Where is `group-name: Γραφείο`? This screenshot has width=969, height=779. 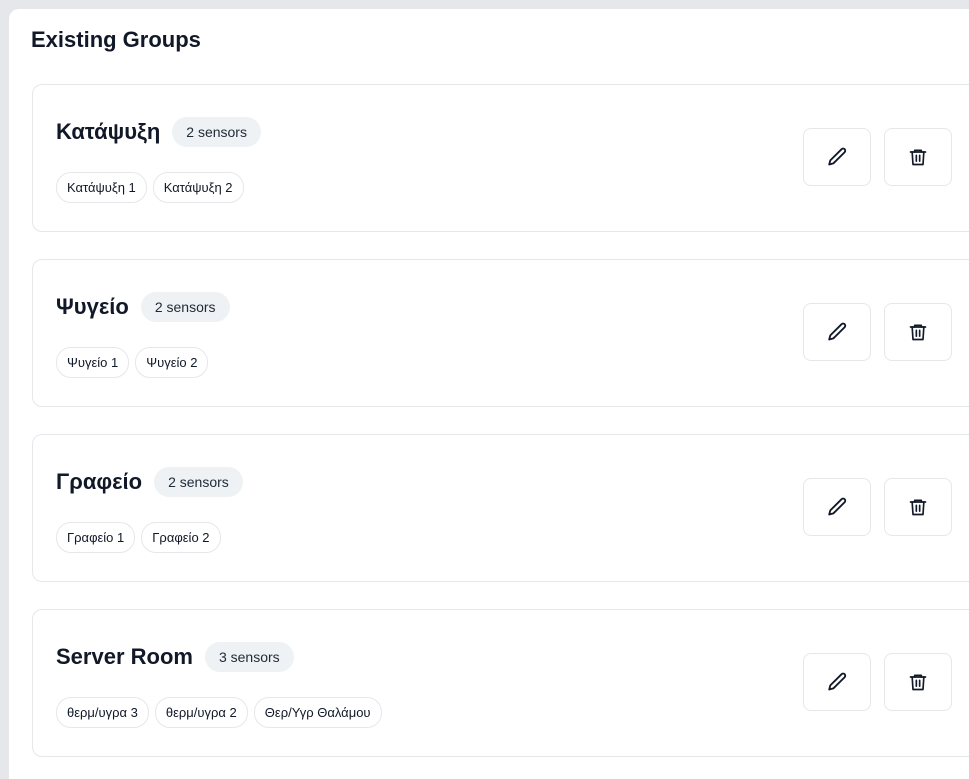
group-name: Γραφείο is located at coordinates (99, 481).